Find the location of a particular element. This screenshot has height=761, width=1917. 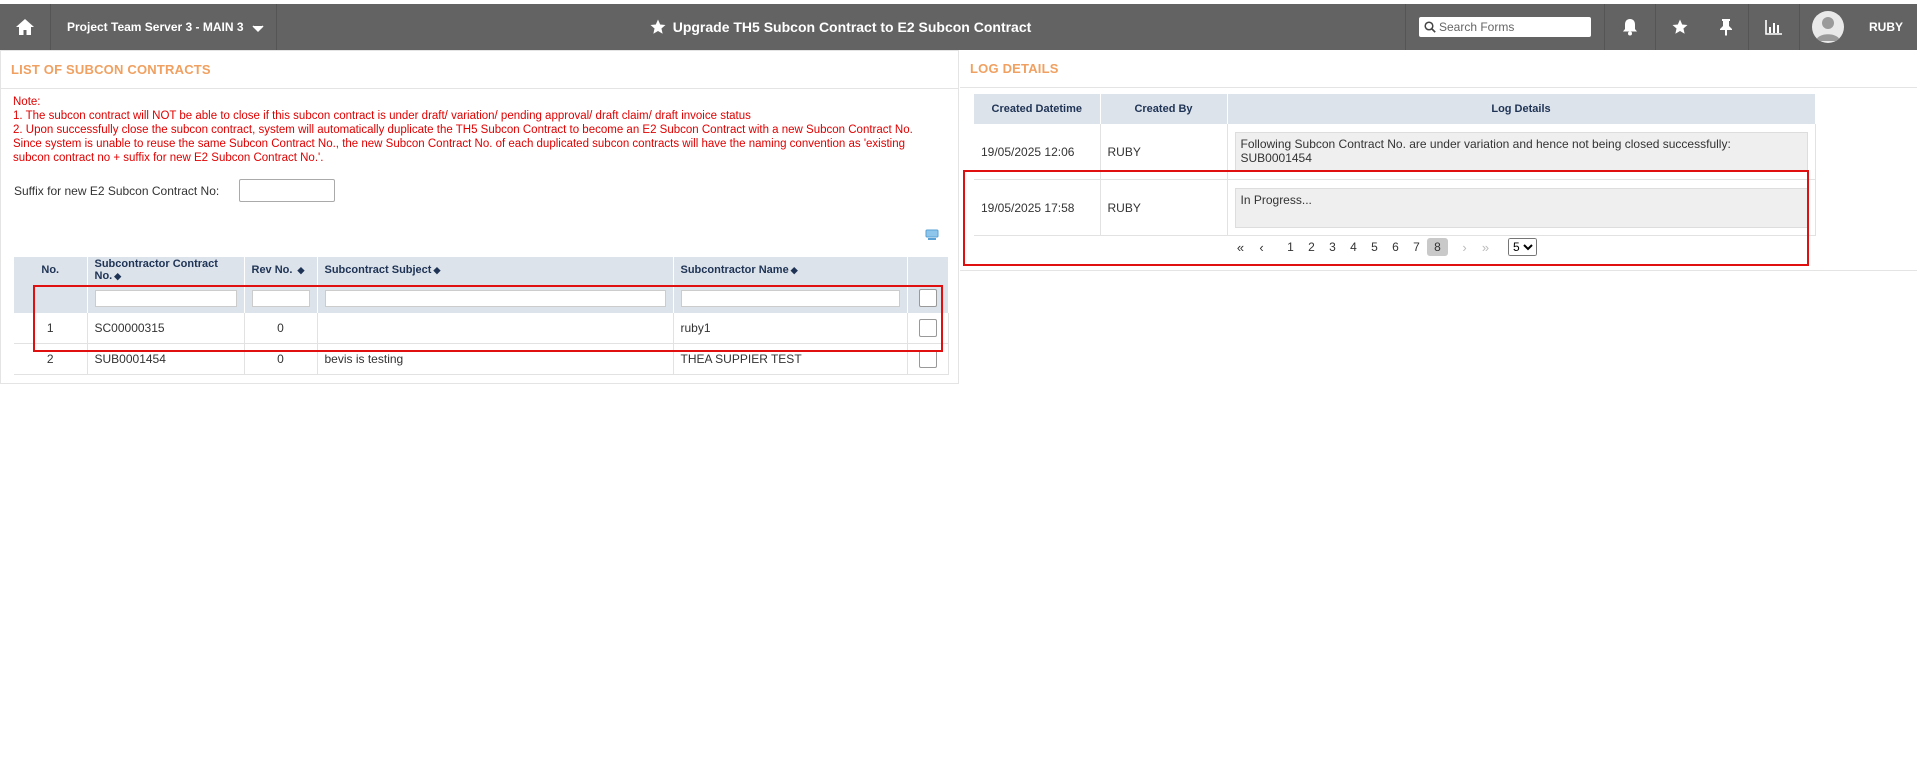

pagination: « ‹ 1 2 3 4 5 6 7 8 › » 5 is located at coordinates (1383, 247).